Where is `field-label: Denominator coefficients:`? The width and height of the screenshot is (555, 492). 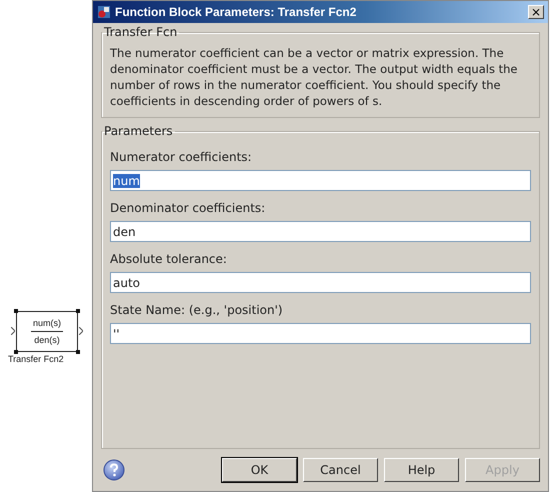 field-label: Denominator coefficients: is located at coordinates (188, 208).